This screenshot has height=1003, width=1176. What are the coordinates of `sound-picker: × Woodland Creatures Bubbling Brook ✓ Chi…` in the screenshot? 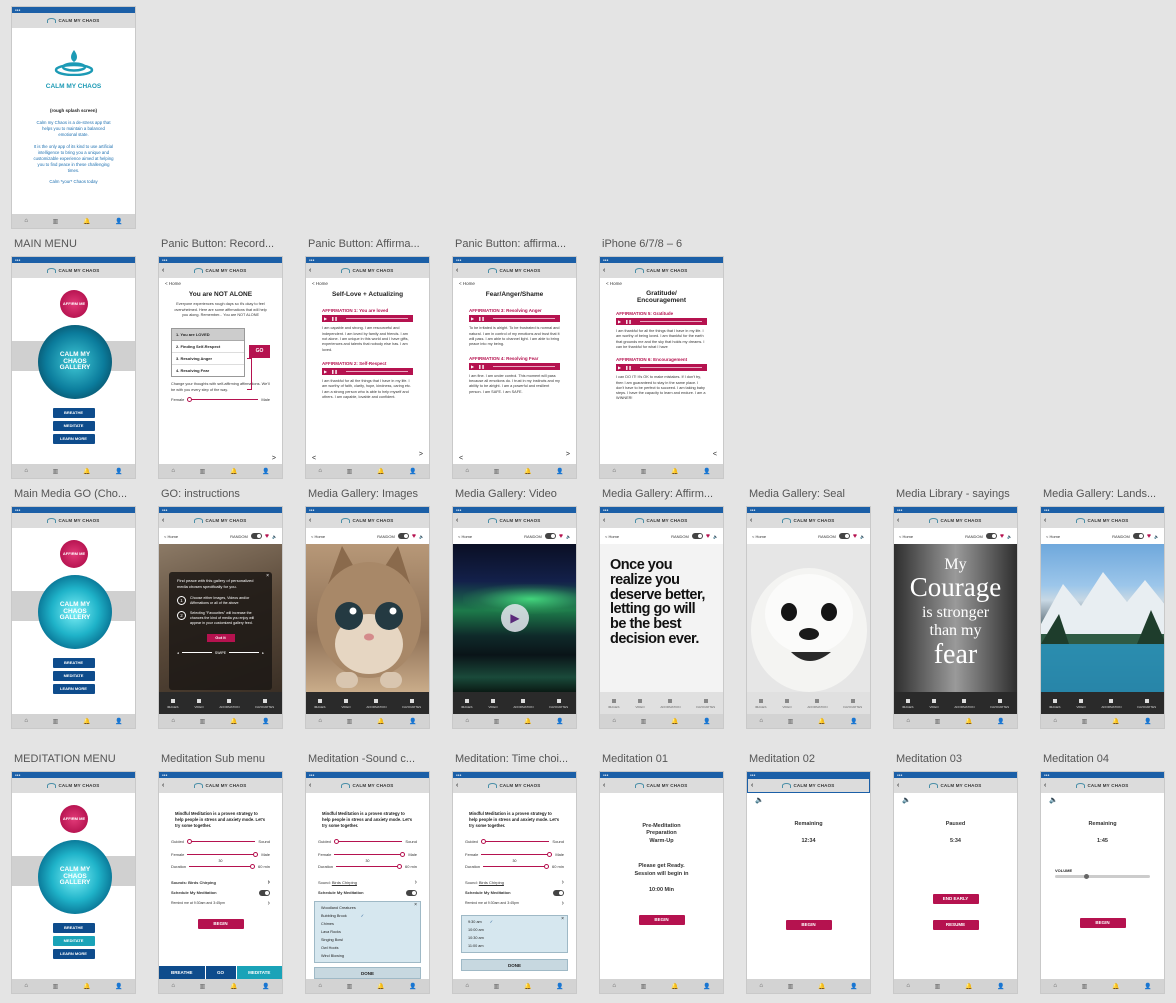 It's located at (367, 932).